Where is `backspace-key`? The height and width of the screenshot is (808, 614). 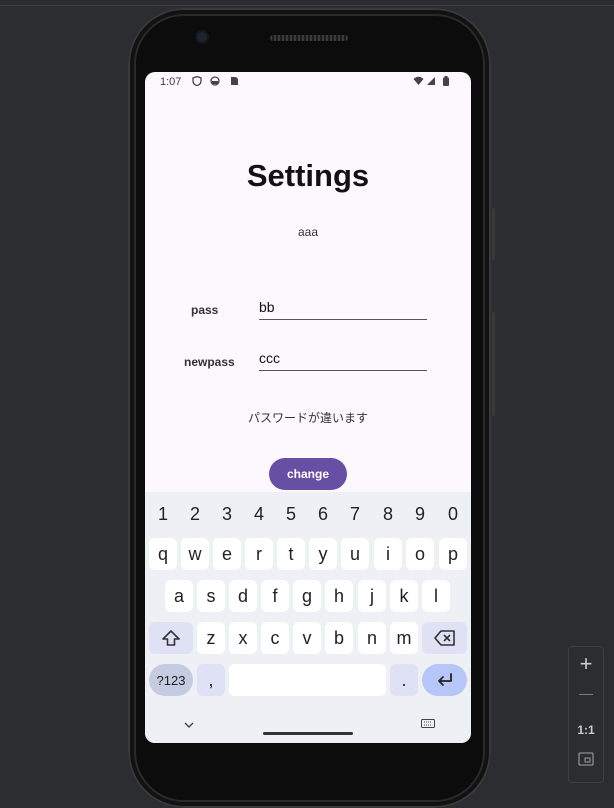
backspace-key is located at coordinates (444, 638).